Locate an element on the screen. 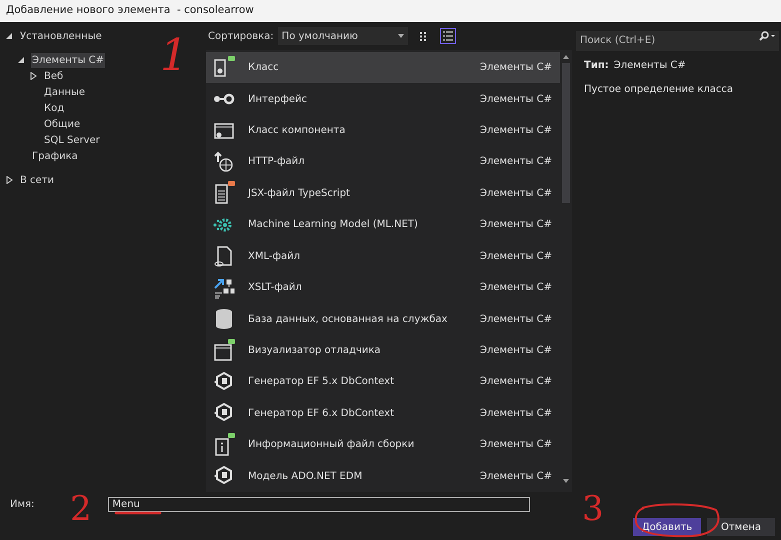 The height and width of the screenshot is (540, 781). template-row: Генератор EF 5.x DbContext Элементы C# is located at coordinates (383, 382).